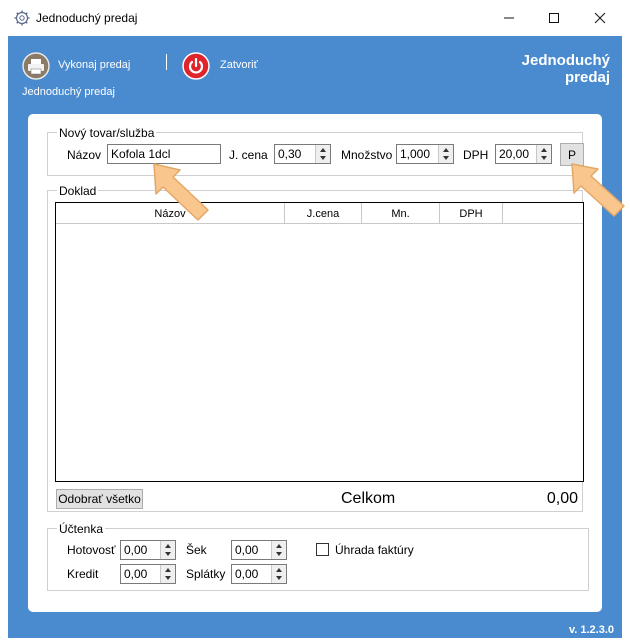  I want to click on column-header-qty: Mn., so click(401, 213).